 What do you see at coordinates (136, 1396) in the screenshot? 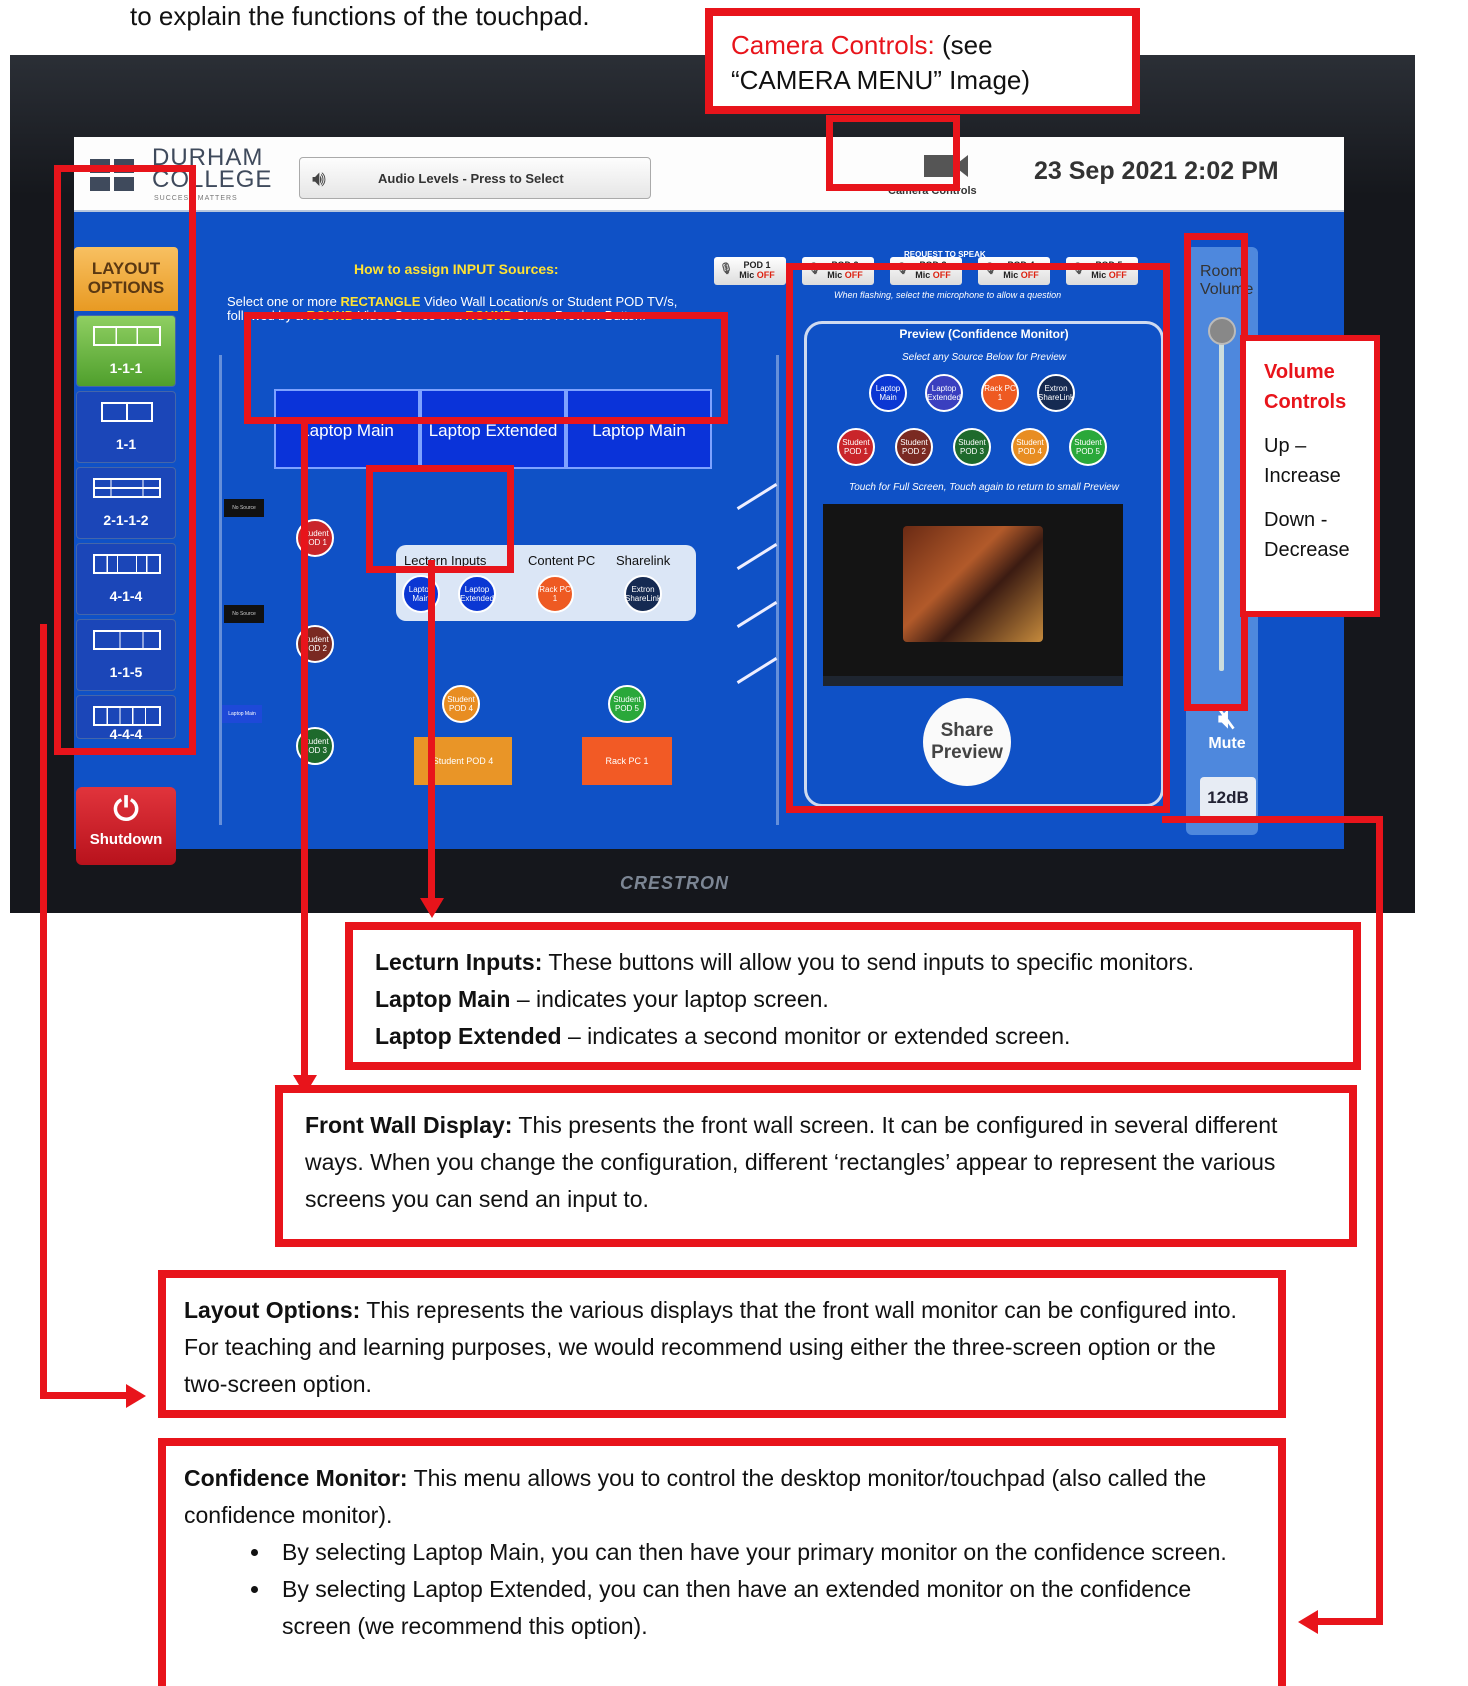
I see `arrow-right-icon` at bounding box center [136, 1396].